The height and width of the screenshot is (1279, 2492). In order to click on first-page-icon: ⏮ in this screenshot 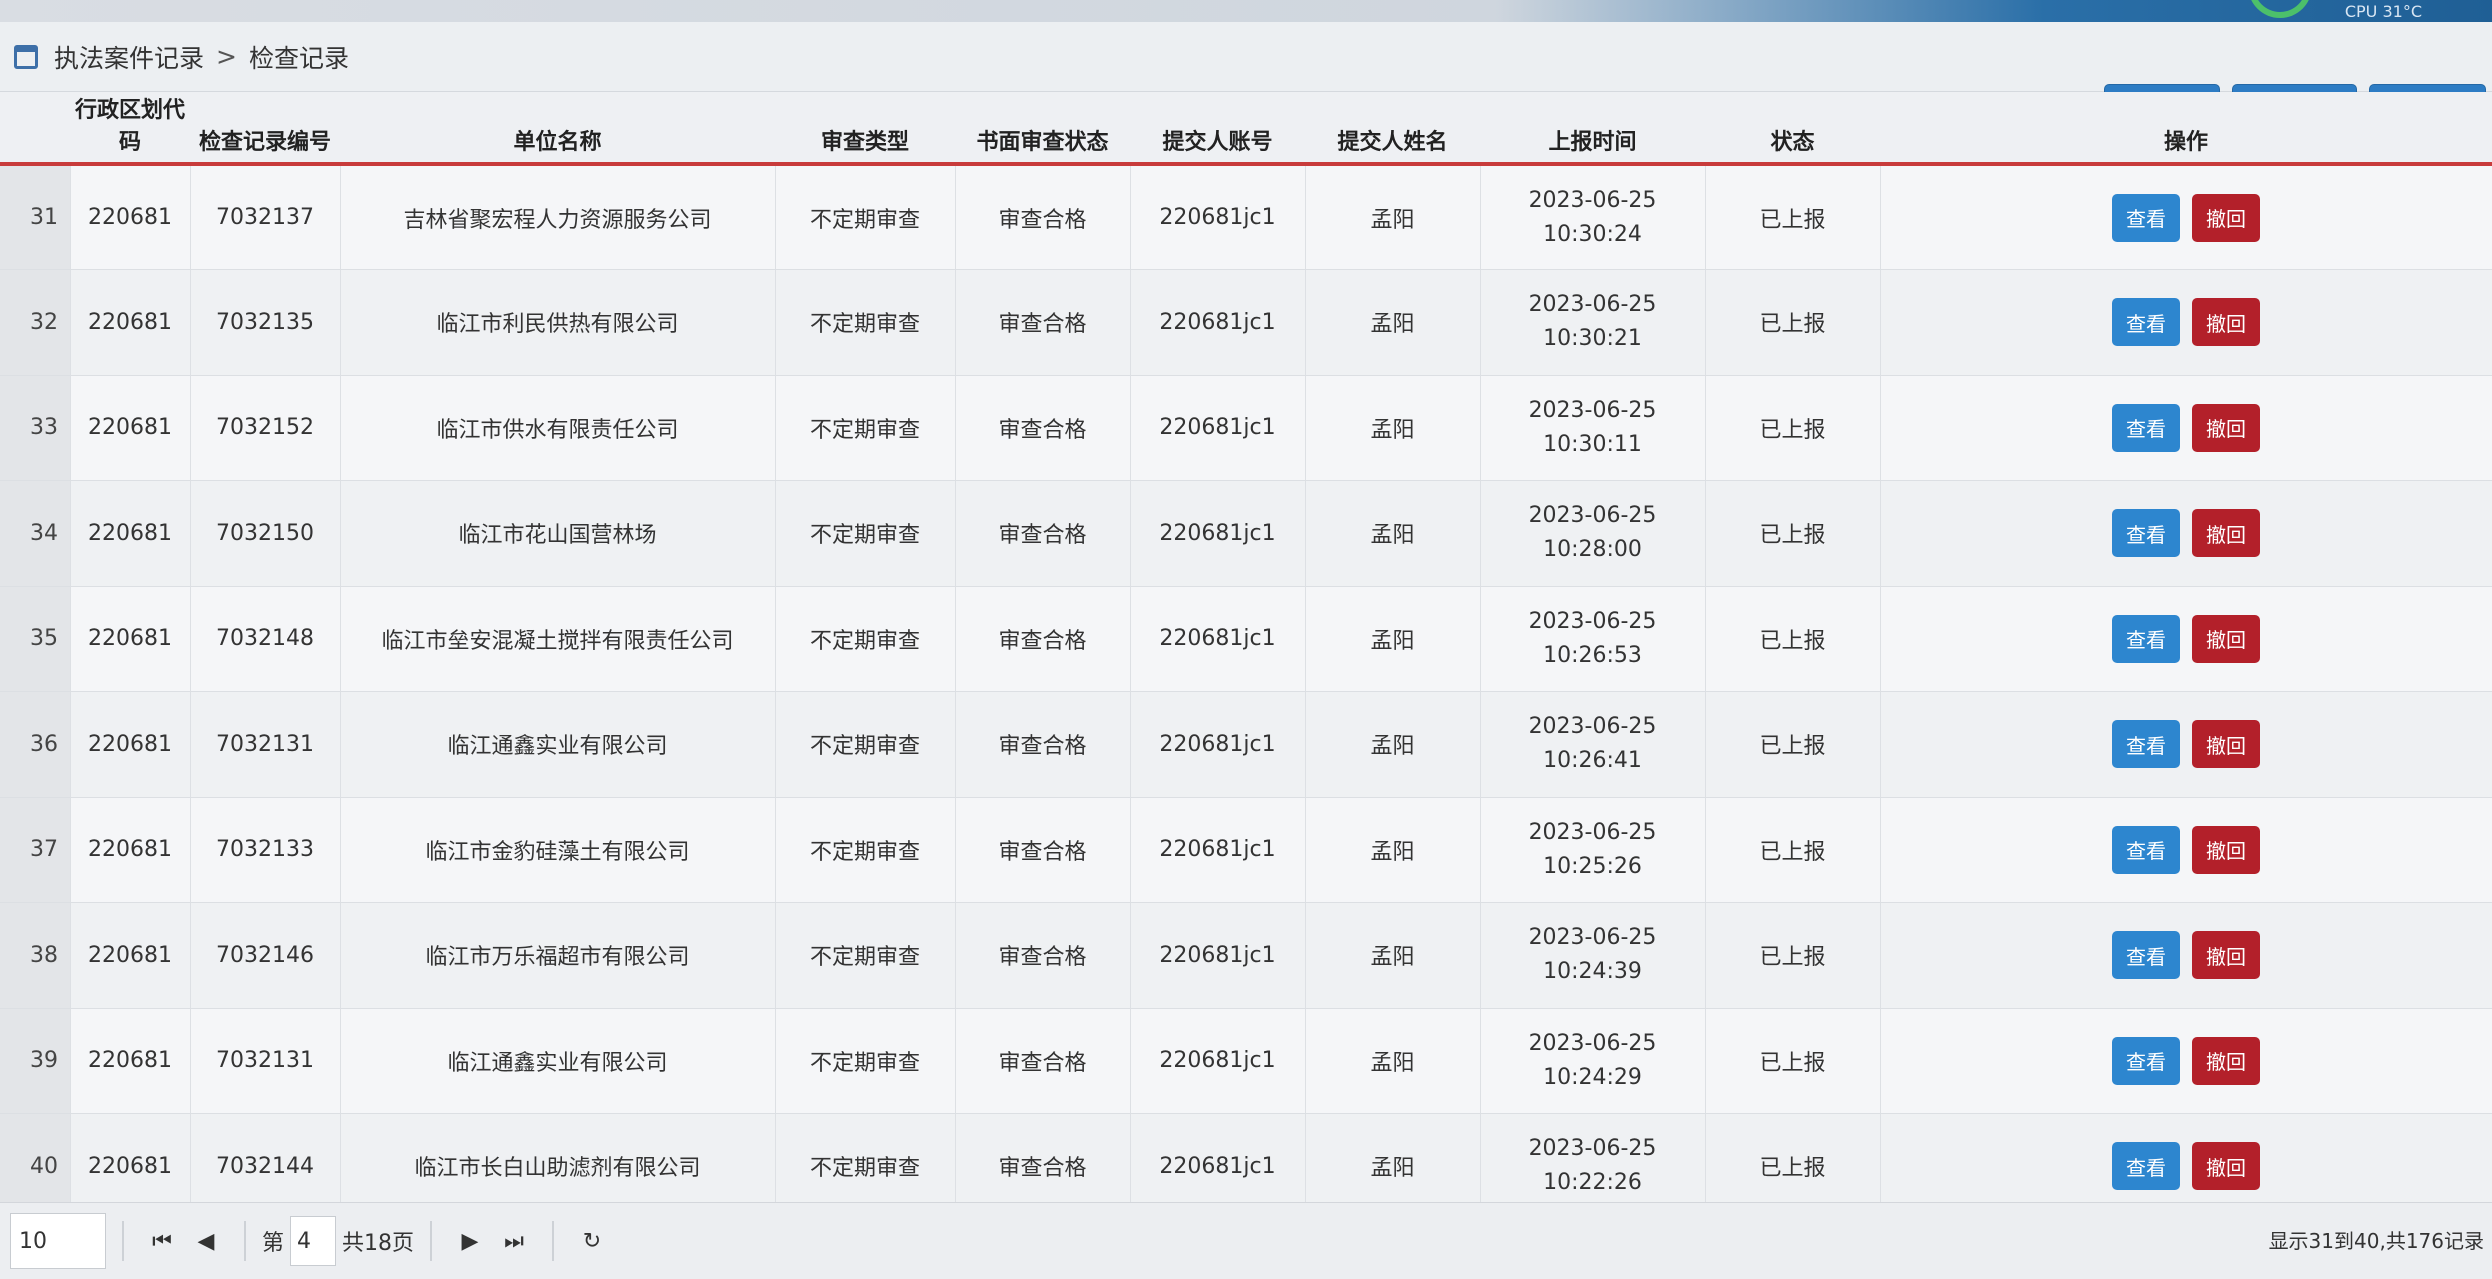, I will do `click(162, 1241)`.